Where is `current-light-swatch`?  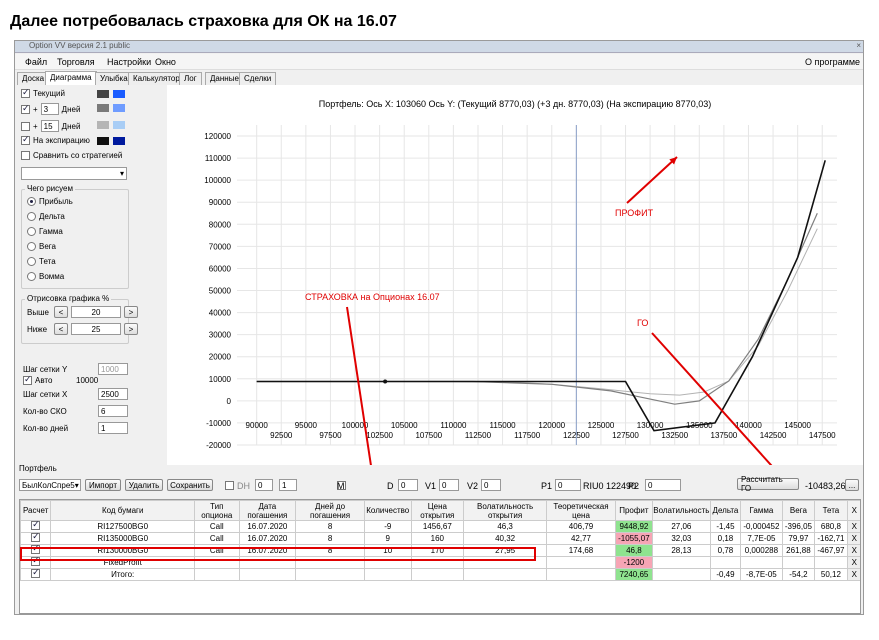
current-light-swatch is located at coordinates (119, 94).